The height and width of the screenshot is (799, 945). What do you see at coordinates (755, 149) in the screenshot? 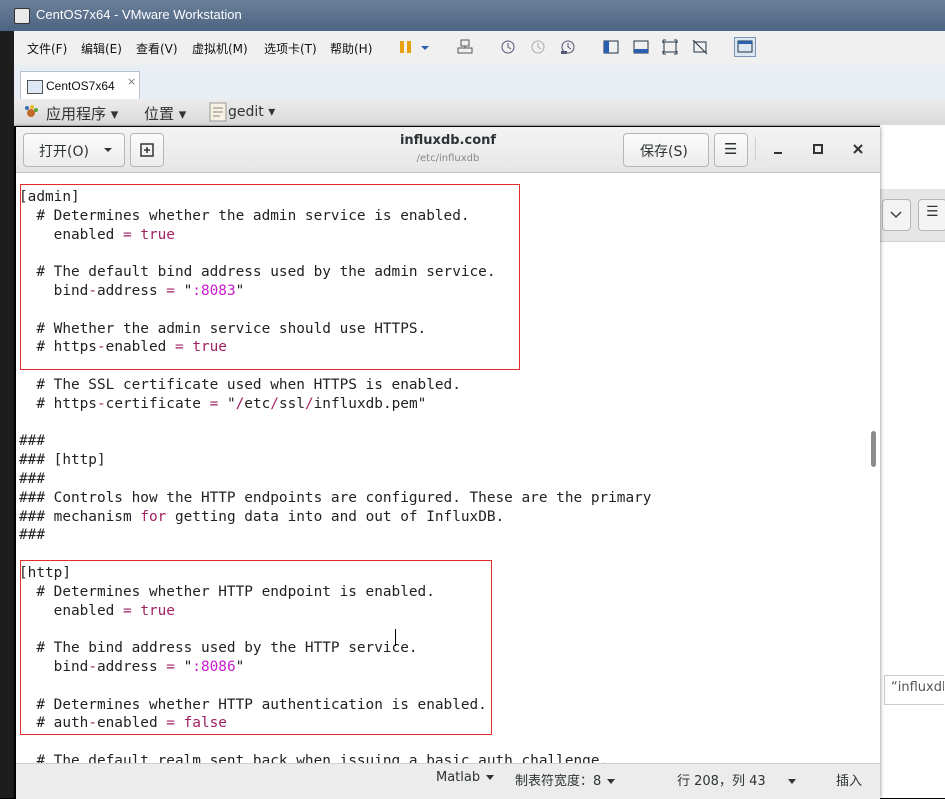
I see `header-separator` at bounding box center [755, 149].